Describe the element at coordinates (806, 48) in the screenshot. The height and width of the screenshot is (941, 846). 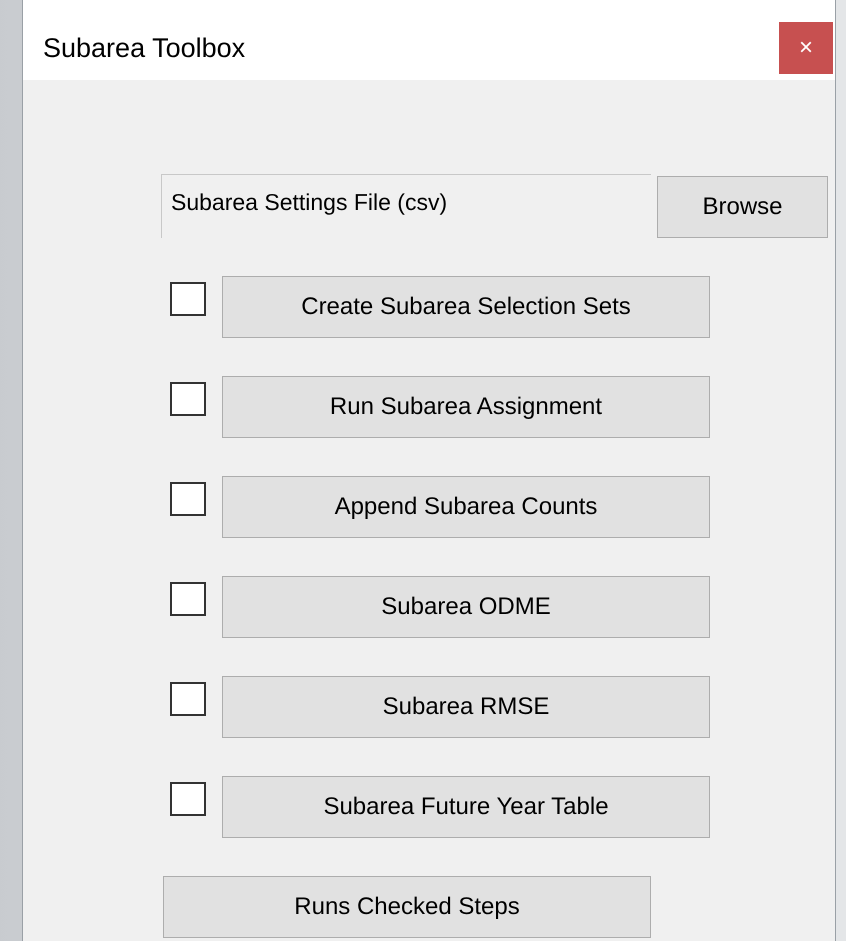
I see `close-button: ×` at that location.